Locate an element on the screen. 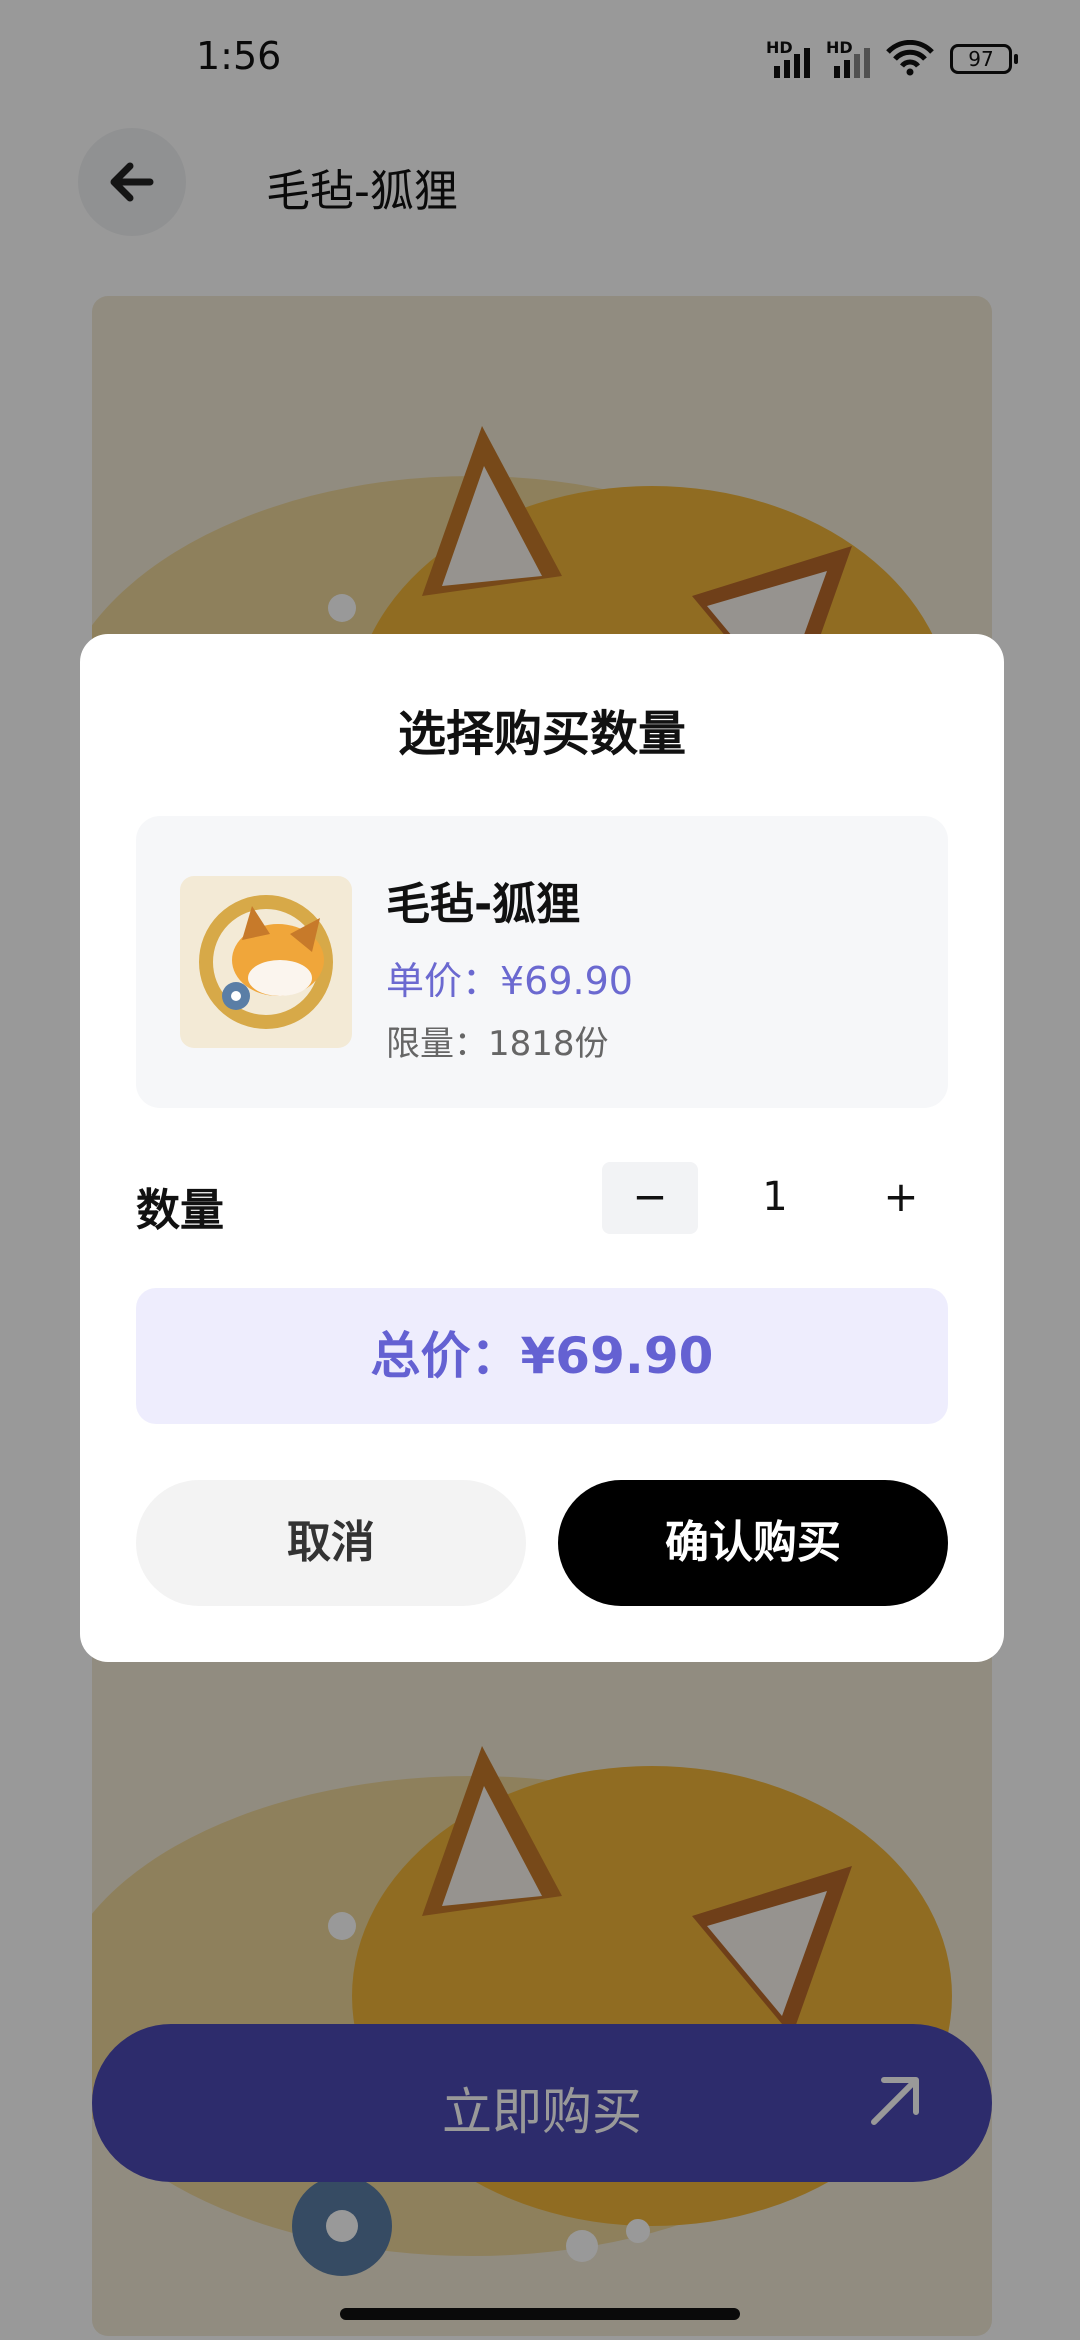 This screenshot has width=1080, height=2340. increase-quantity-button: + is located at coordinates (901, 1198).